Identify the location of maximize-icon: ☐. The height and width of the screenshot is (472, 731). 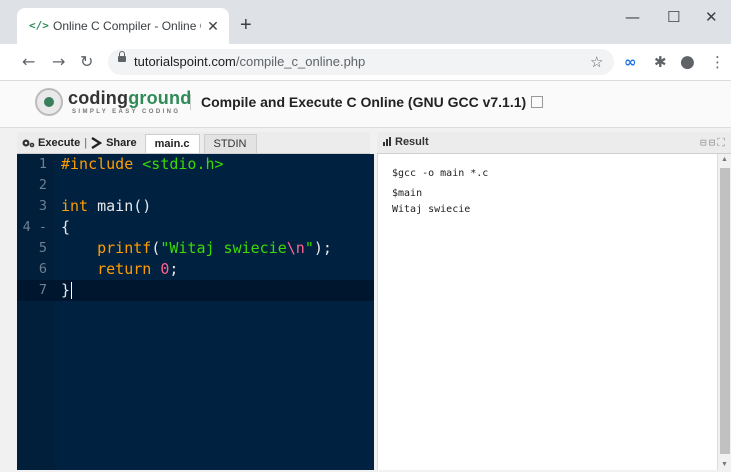
(673, 17).